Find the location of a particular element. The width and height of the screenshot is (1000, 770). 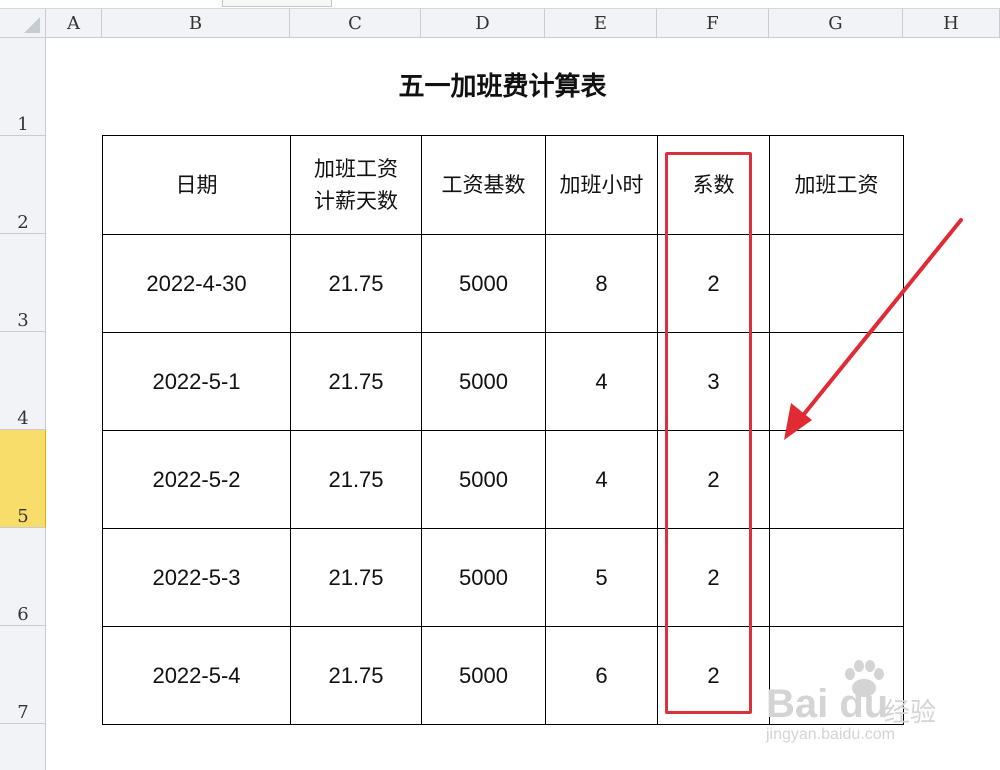

column-header-g: G is located at coordinates (836, 23).